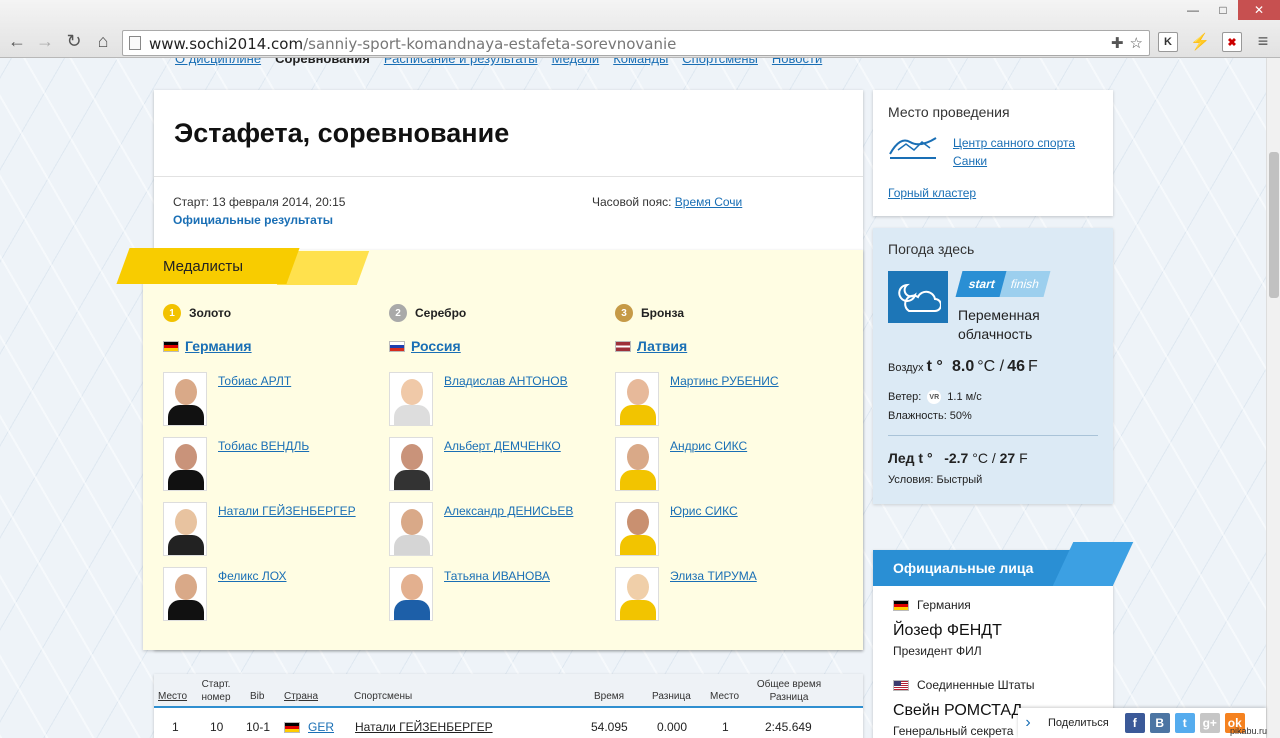 This screenshot has height=738, width=1280. Describe the element at coordinates (720, 400) in the screenshot. I see `athlete-card: Мартинс РУБЕНИС` at that location.